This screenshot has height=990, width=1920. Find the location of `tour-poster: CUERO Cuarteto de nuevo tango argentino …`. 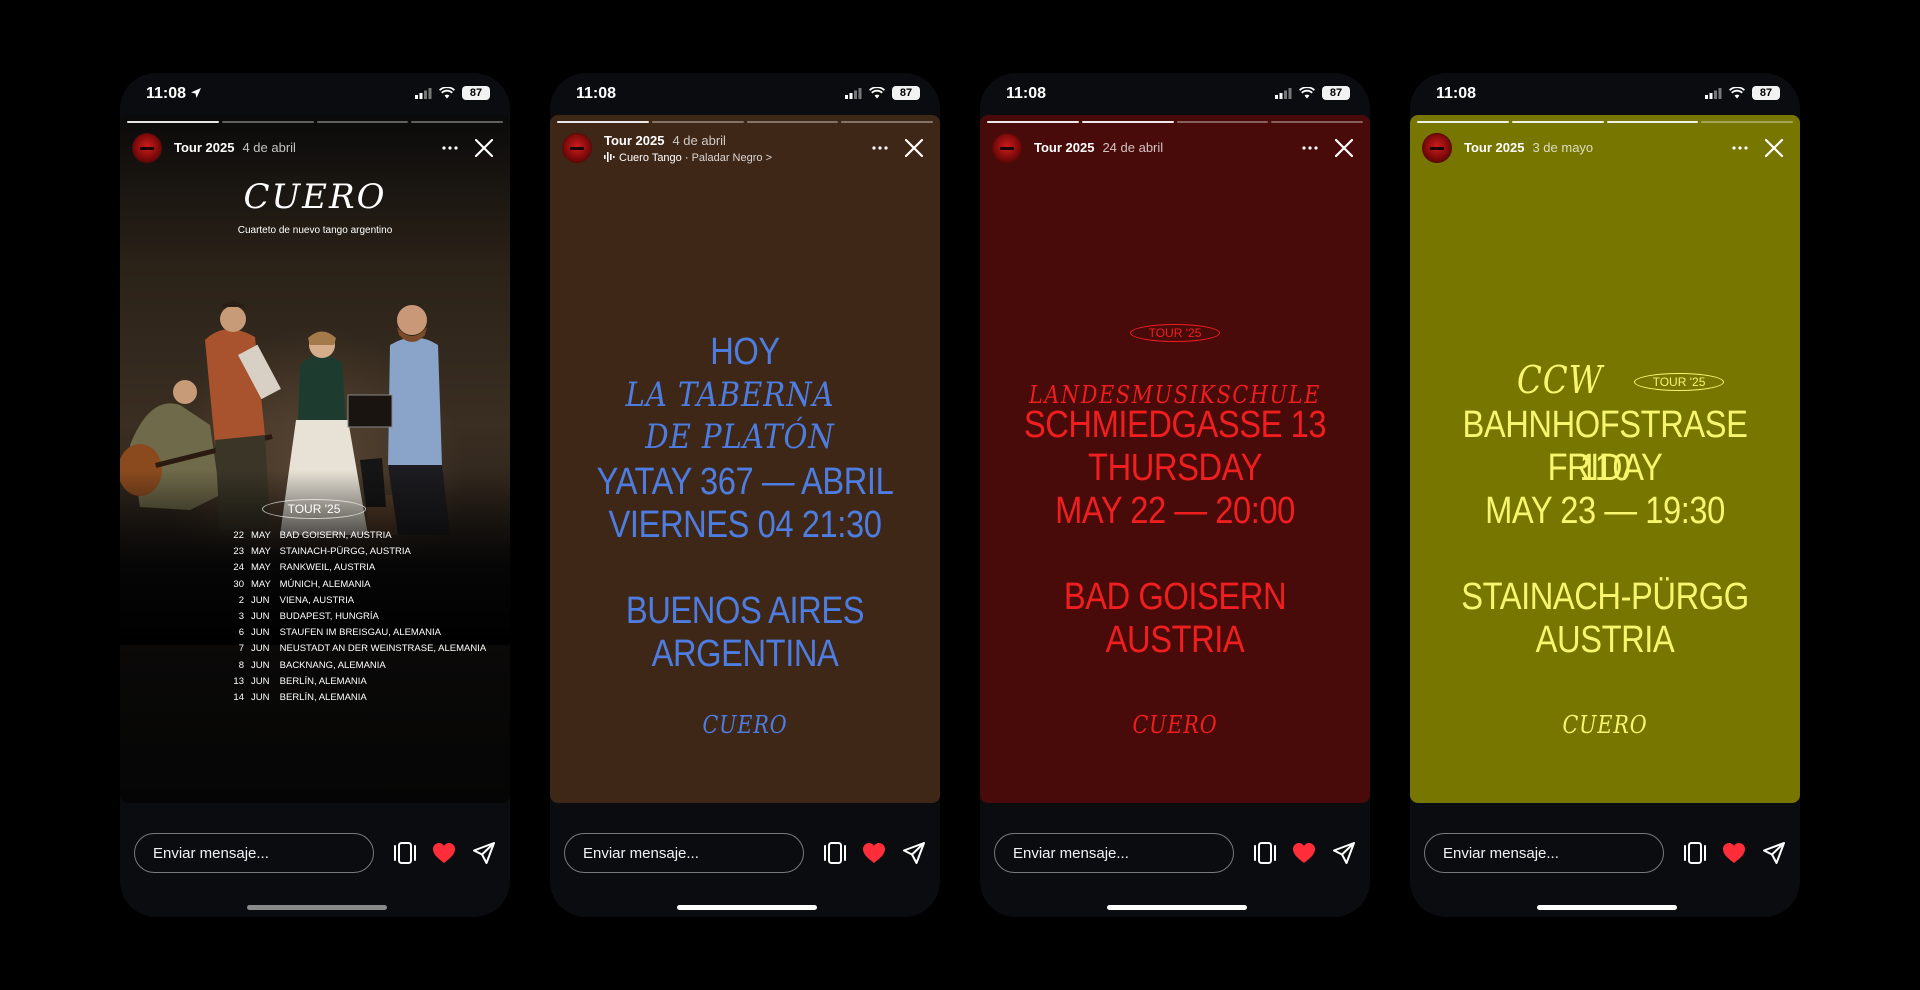

tour-poster: CUERO Cuarteto de nuevo tango argentino … is located at coordinates (315, 459).